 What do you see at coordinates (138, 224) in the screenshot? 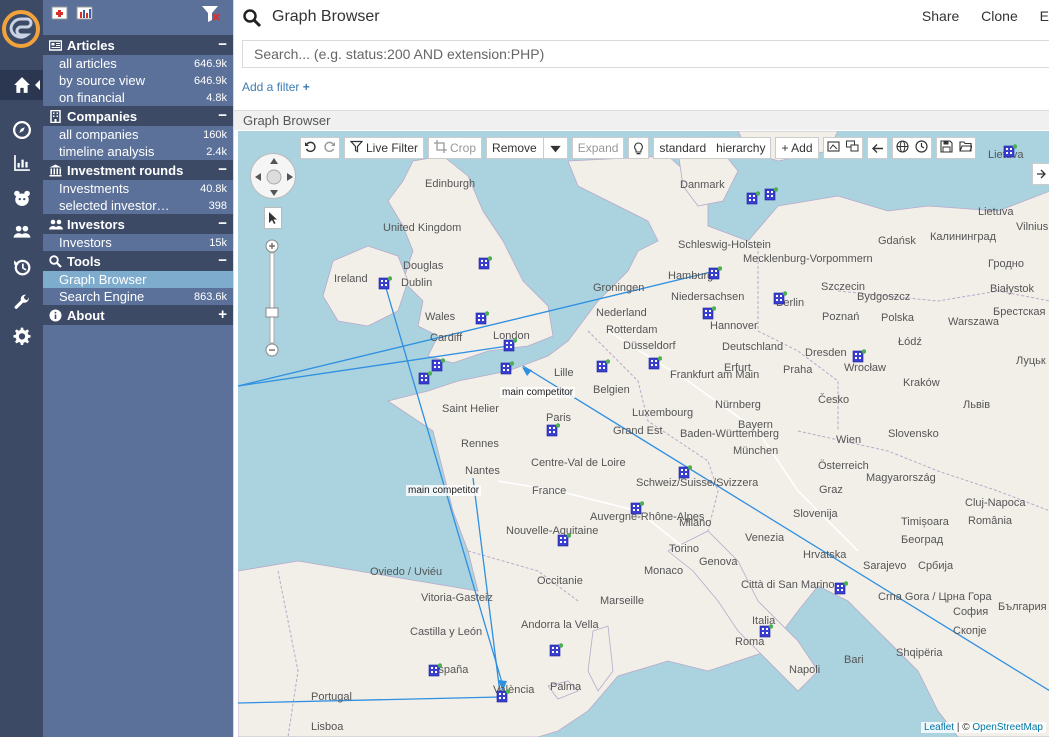
I see `section-investors: Investors −` at bounding box center [138, 224].